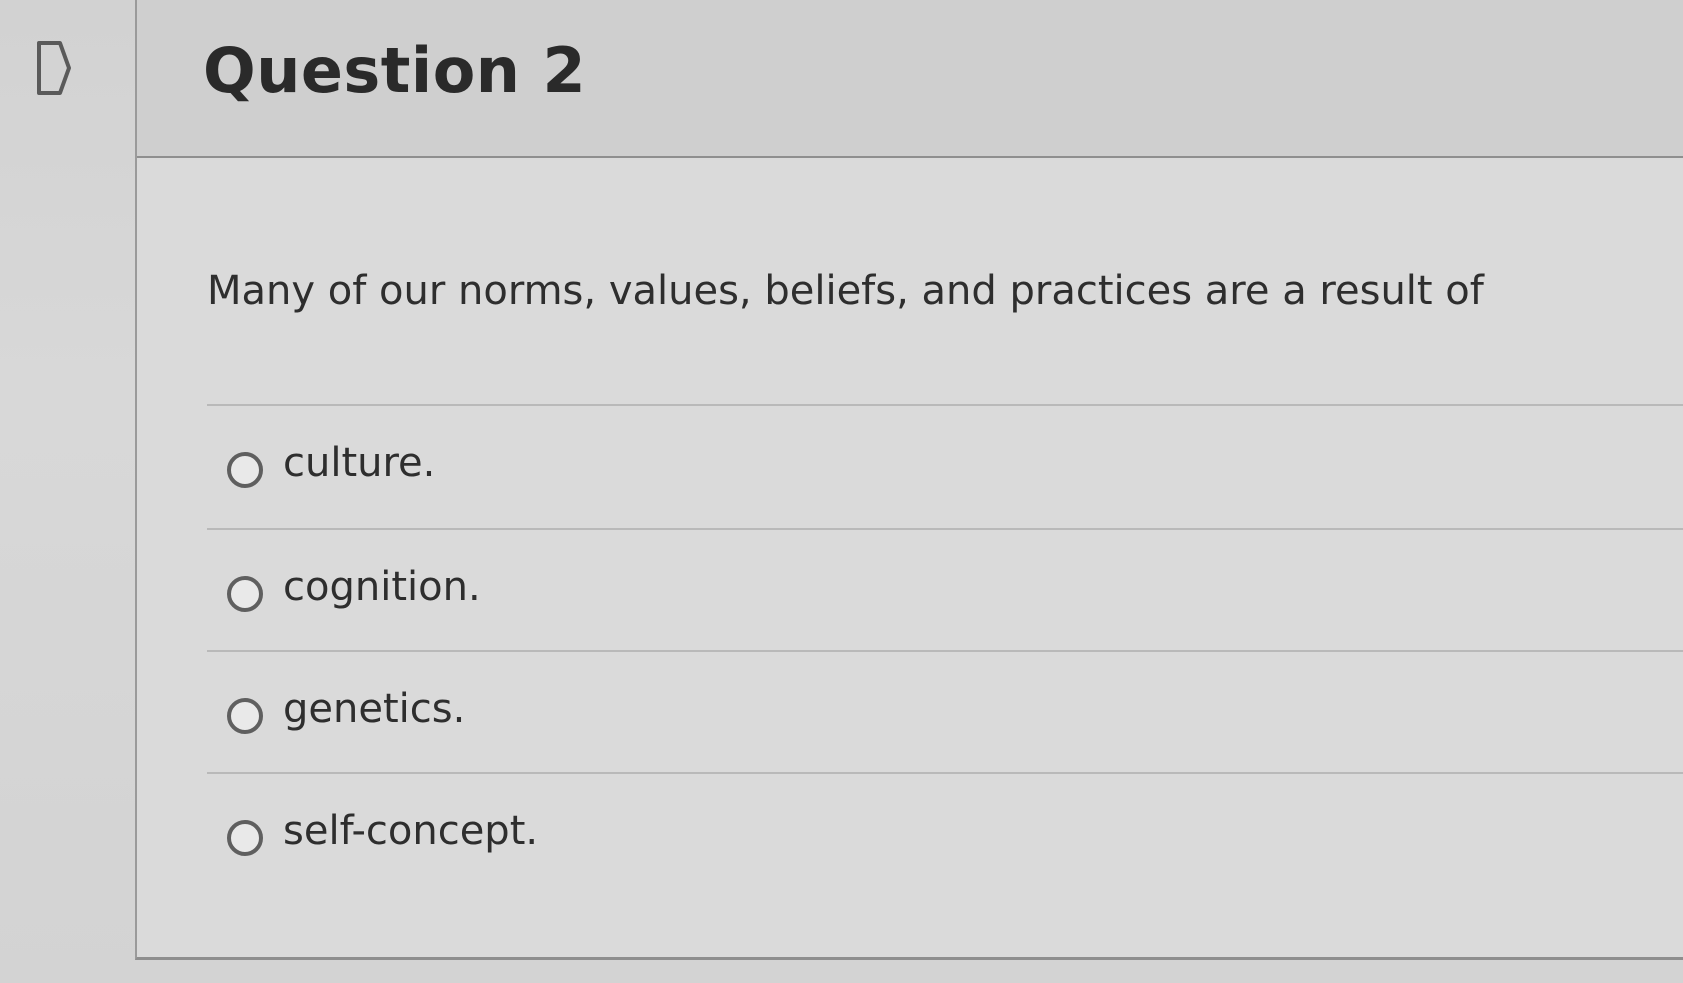 The image size is (1683, 983). I want to click on answer-label: cognition., so click(382, 587).